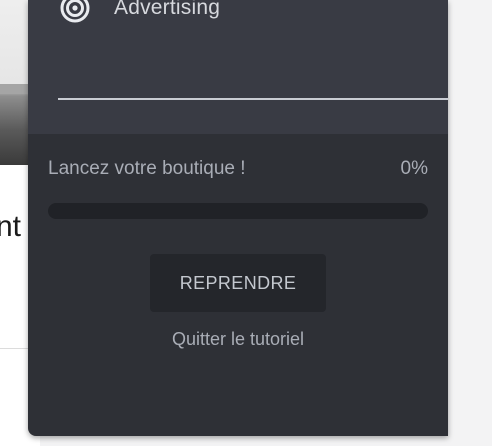 The height and width of the screenshot is (446, 492). Describe the element at coordinates (11, 226) in the screenshot. I see `background-heading-fragment: nt` at that location.